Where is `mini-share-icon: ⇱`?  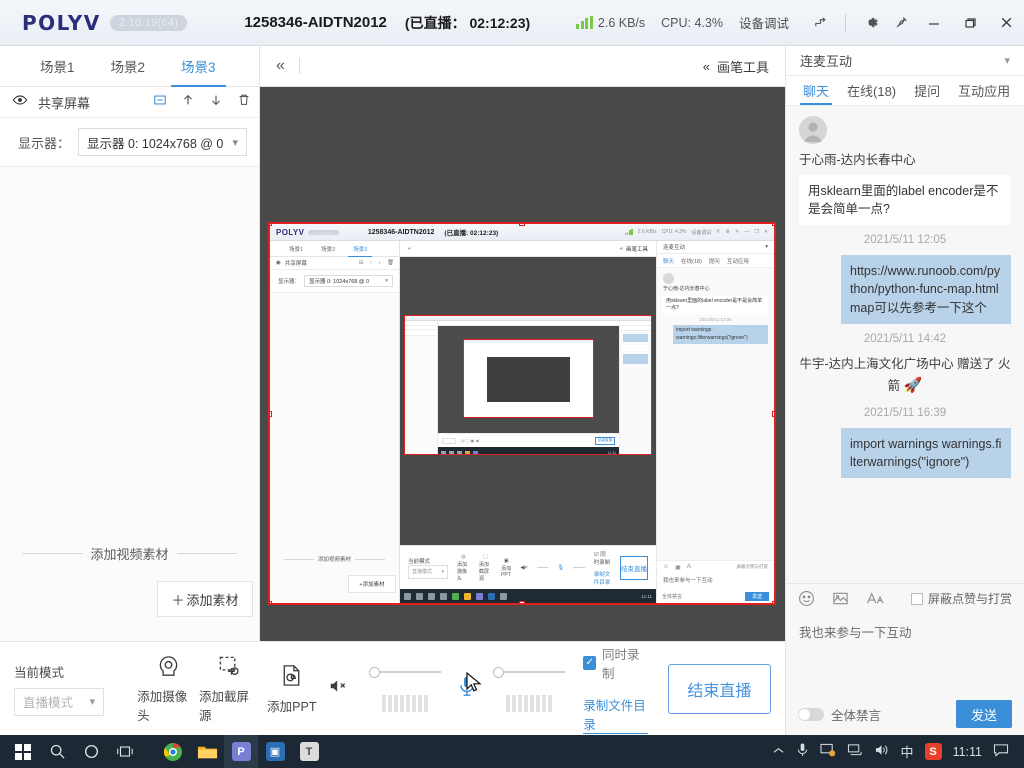
mini-share-icon: ⇱ is located at coordinates (718, 232).